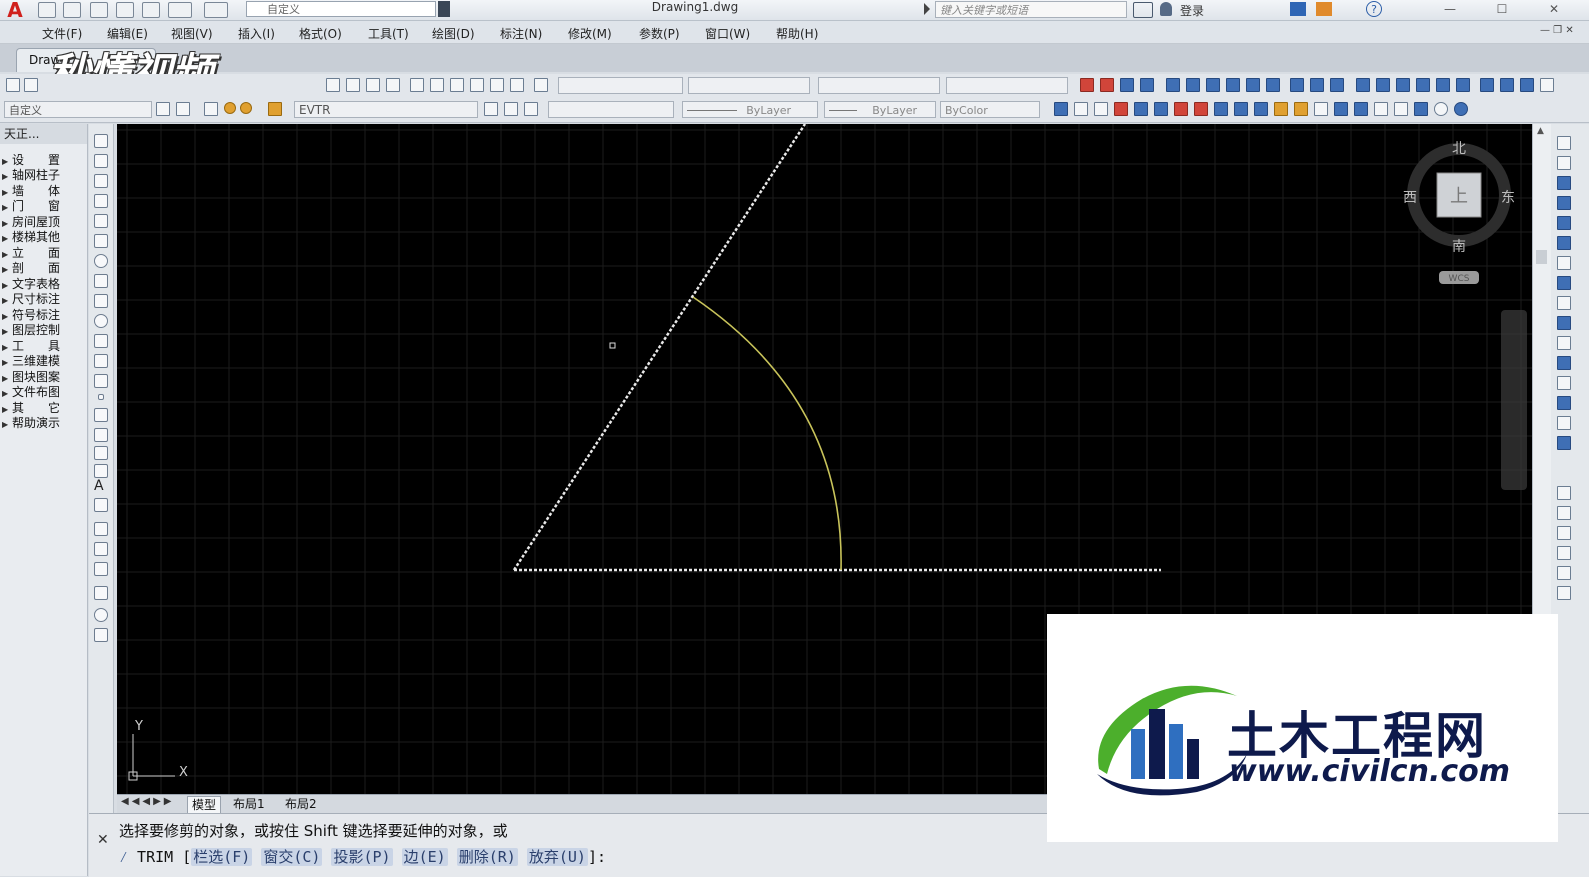 The height and width of the screenshot is (877, 1589). Describe the element at coordinates (1540, 131) in the screenshot. I see `scroll-up-icon: ▲` at that location.